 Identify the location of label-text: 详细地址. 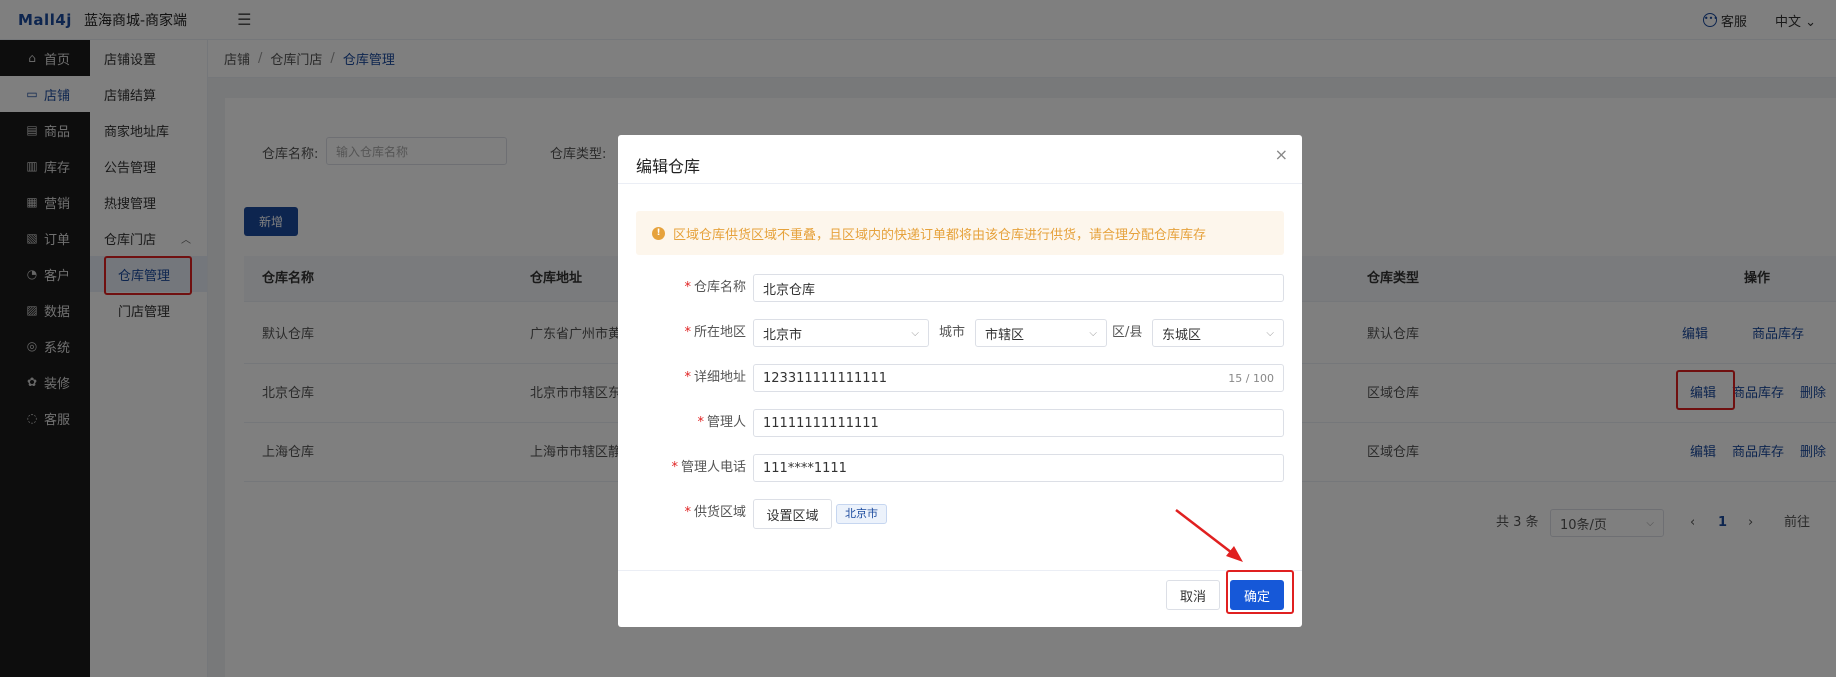
(719, 377).